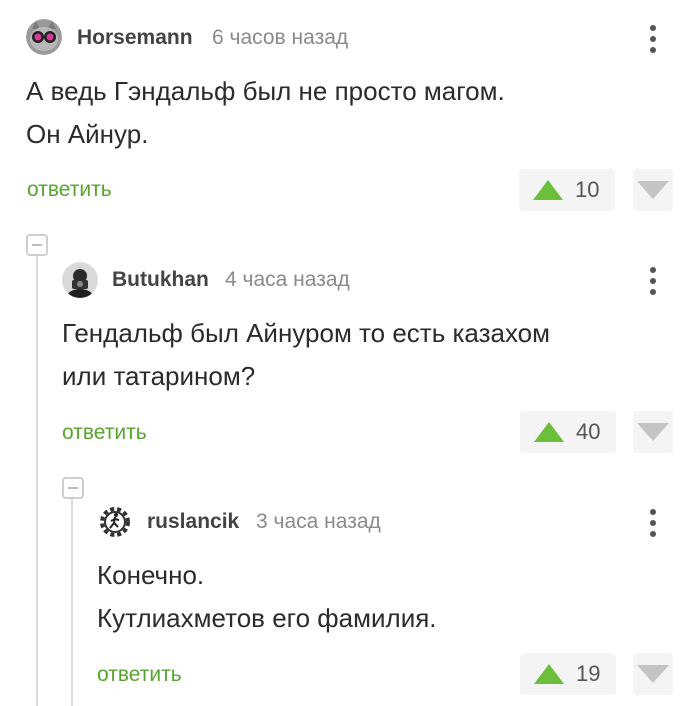 The width and height of the screenshot is (700, 706). What do you see at coordinates (267, 618) in the screenshot?
I see `comment-text-line: Кутлиахметов его фамилия.` at bounding box center [267, 618].